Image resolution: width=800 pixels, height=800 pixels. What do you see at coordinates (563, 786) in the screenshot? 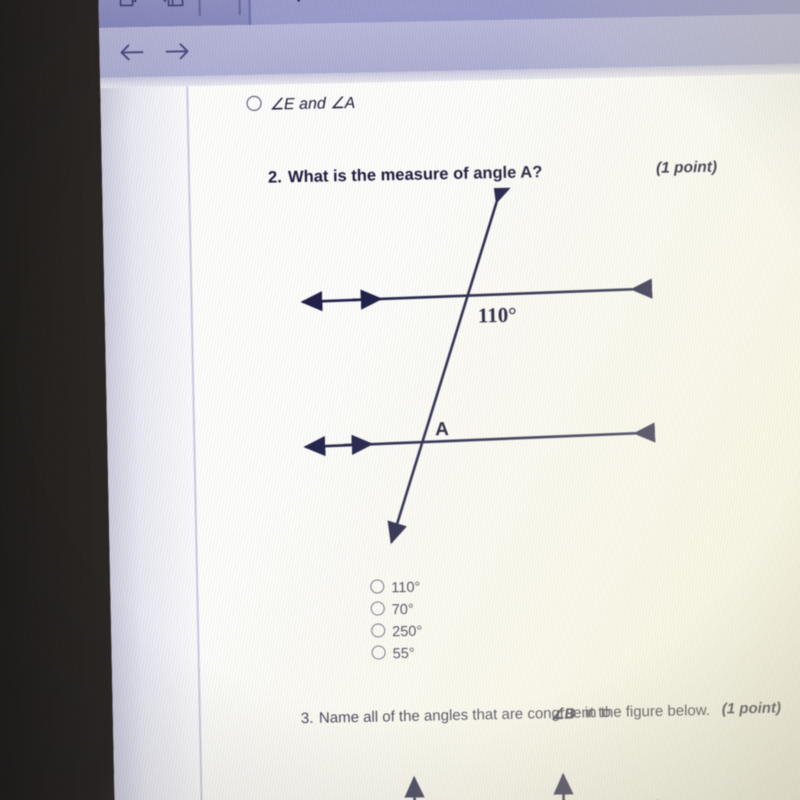
I see `q3-vertical-line-right` at bounding box center [563, 786].